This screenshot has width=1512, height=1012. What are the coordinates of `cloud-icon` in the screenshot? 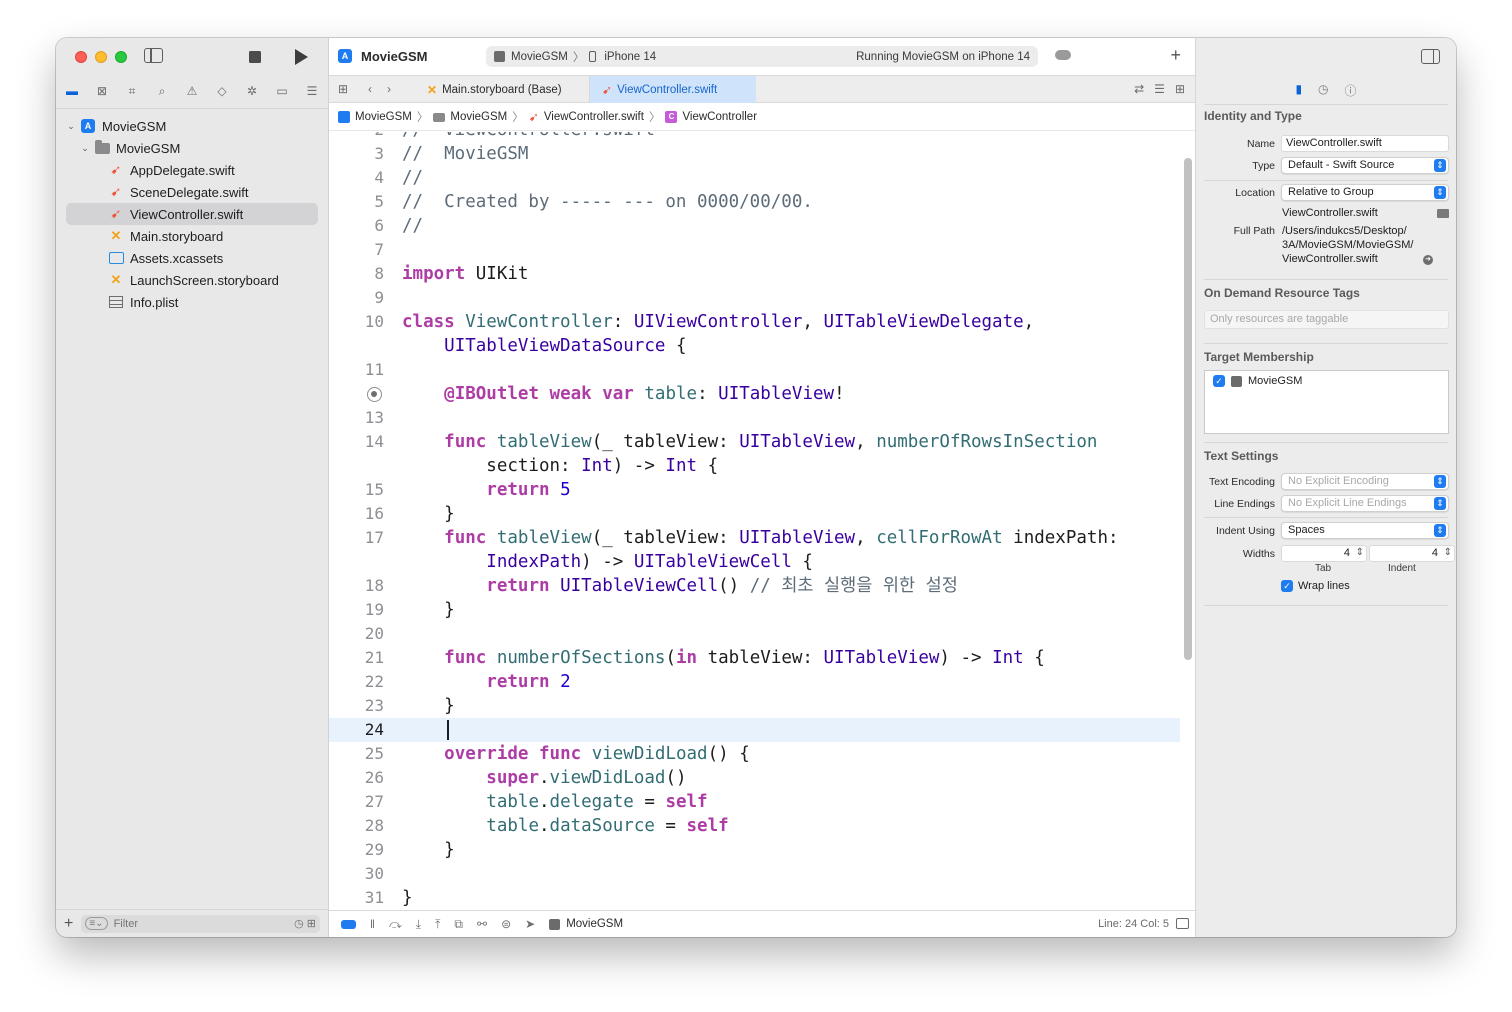 It's located at (1063, 55).